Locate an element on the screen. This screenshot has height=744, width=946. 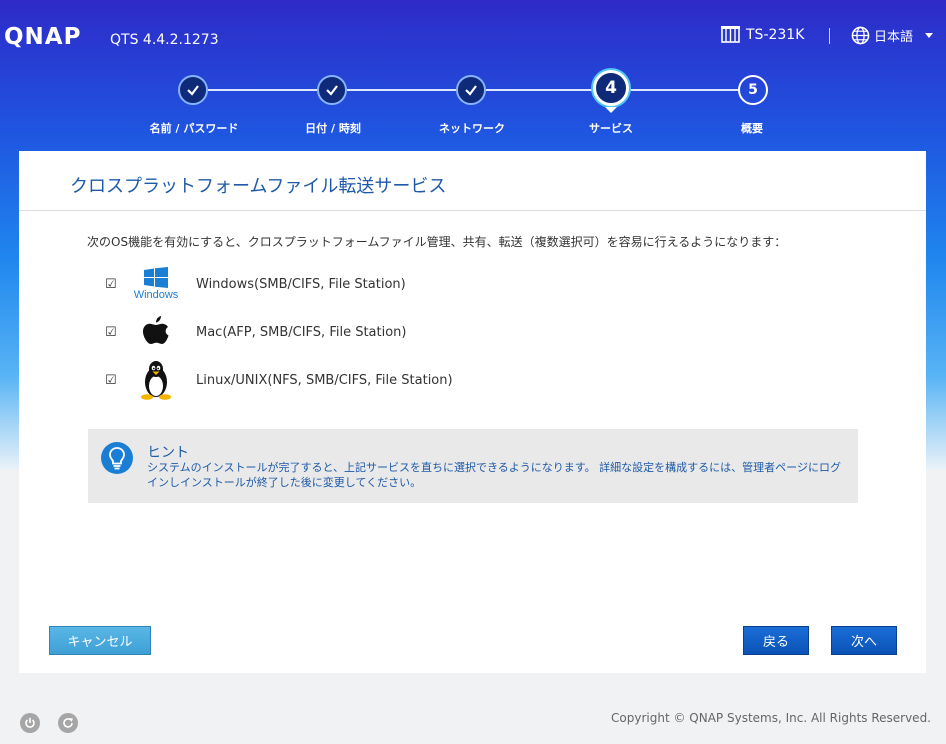
globe-icon is located at coordinates (860, 35).